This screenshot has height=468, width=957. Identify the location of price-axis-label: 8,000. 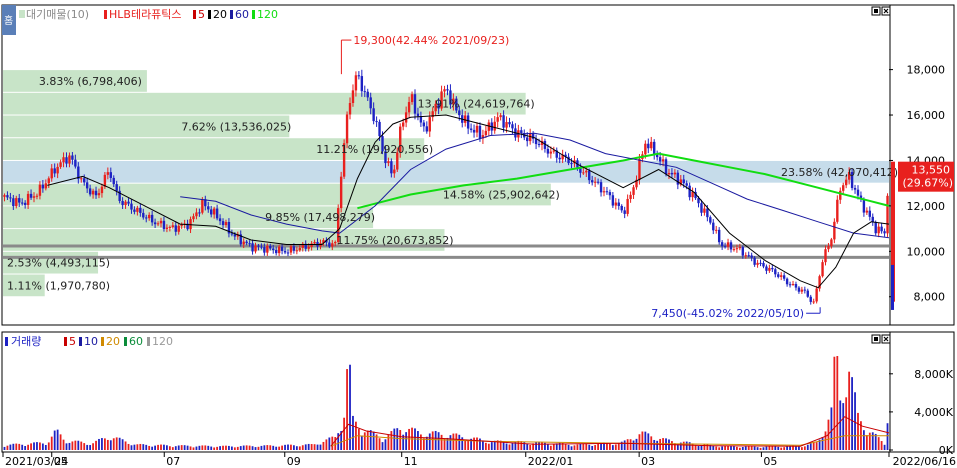
(930, 297).